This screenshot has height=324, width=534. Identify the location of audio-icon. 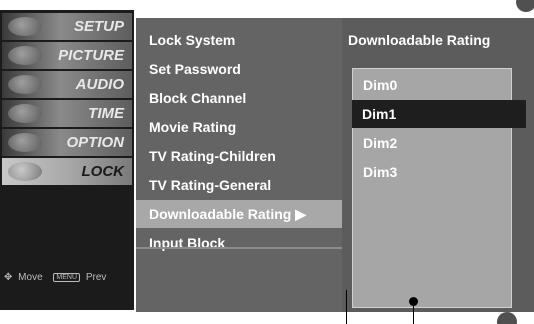
(25, 84).